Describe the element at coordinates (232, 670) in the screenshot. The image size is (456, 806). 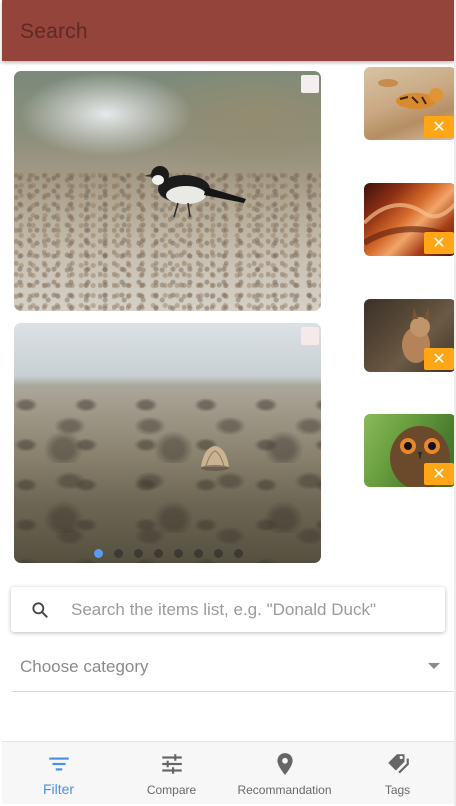
I see `category-select: Choose category` at that location.